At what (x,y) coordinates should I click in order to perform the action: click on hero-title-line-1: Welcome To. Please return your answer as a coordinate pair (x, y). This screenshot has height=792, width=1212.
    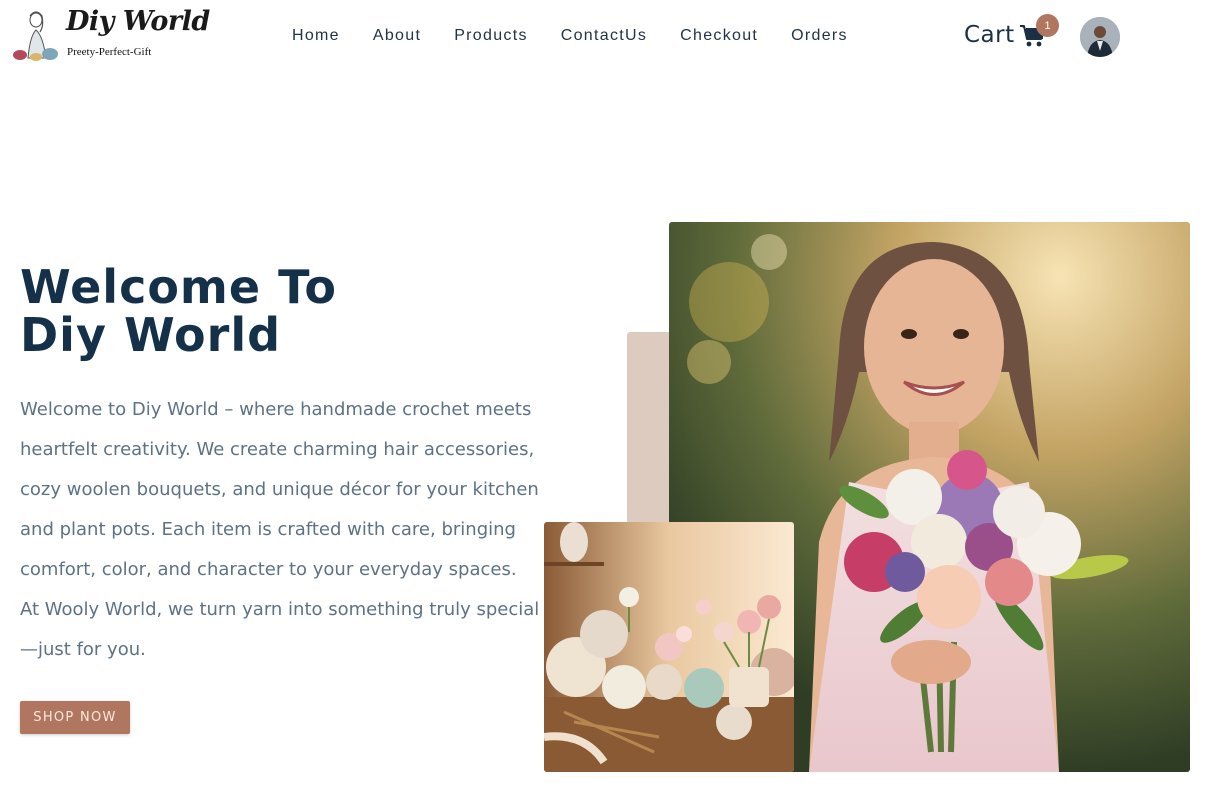
    Looking at the image, I should click on (178, 287).